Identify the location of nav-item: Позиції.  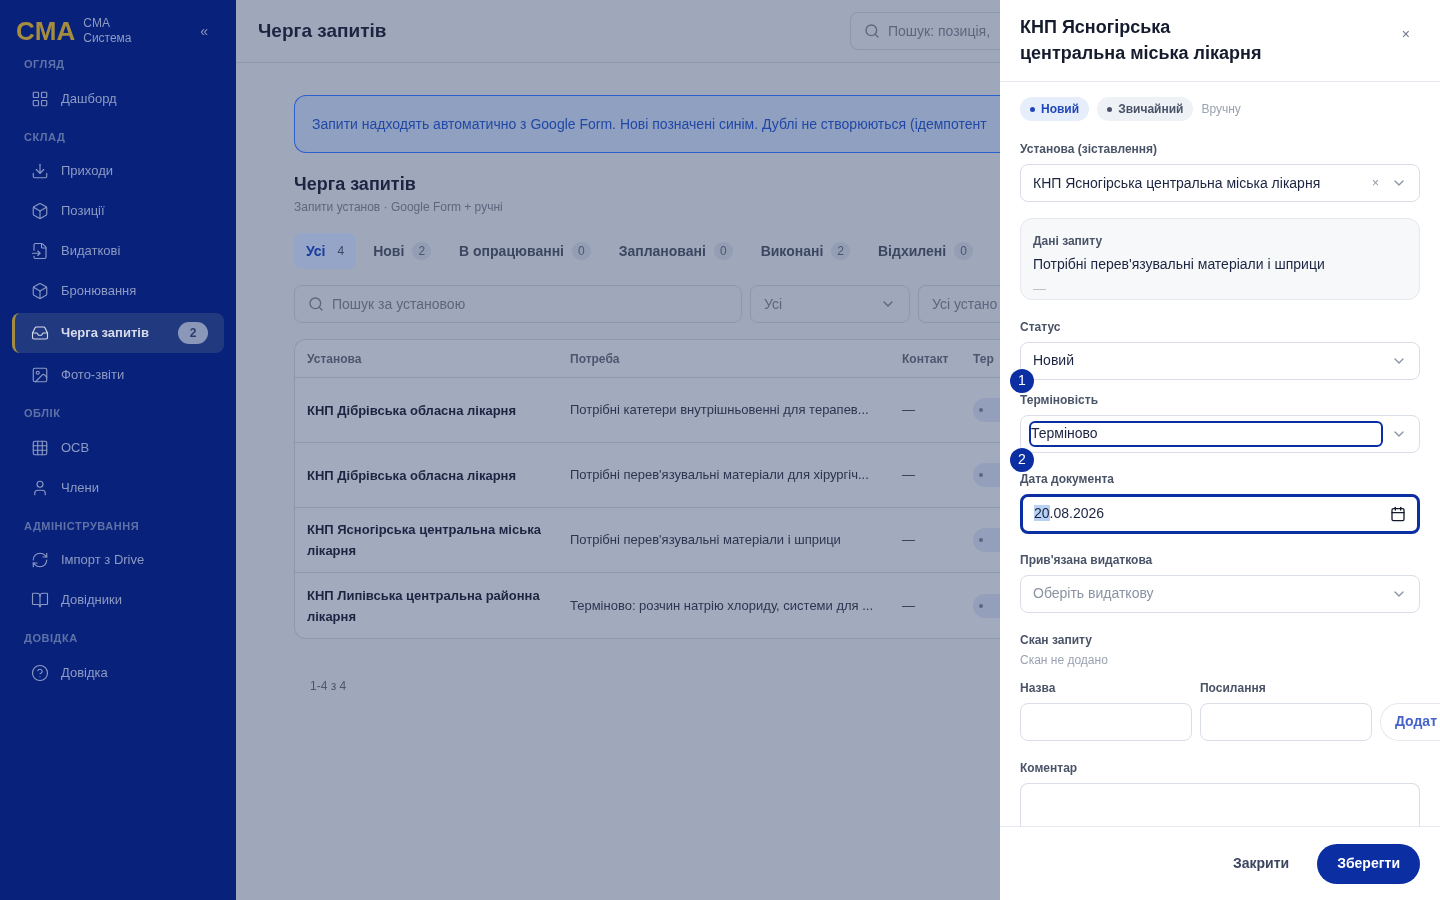
(118, 211).